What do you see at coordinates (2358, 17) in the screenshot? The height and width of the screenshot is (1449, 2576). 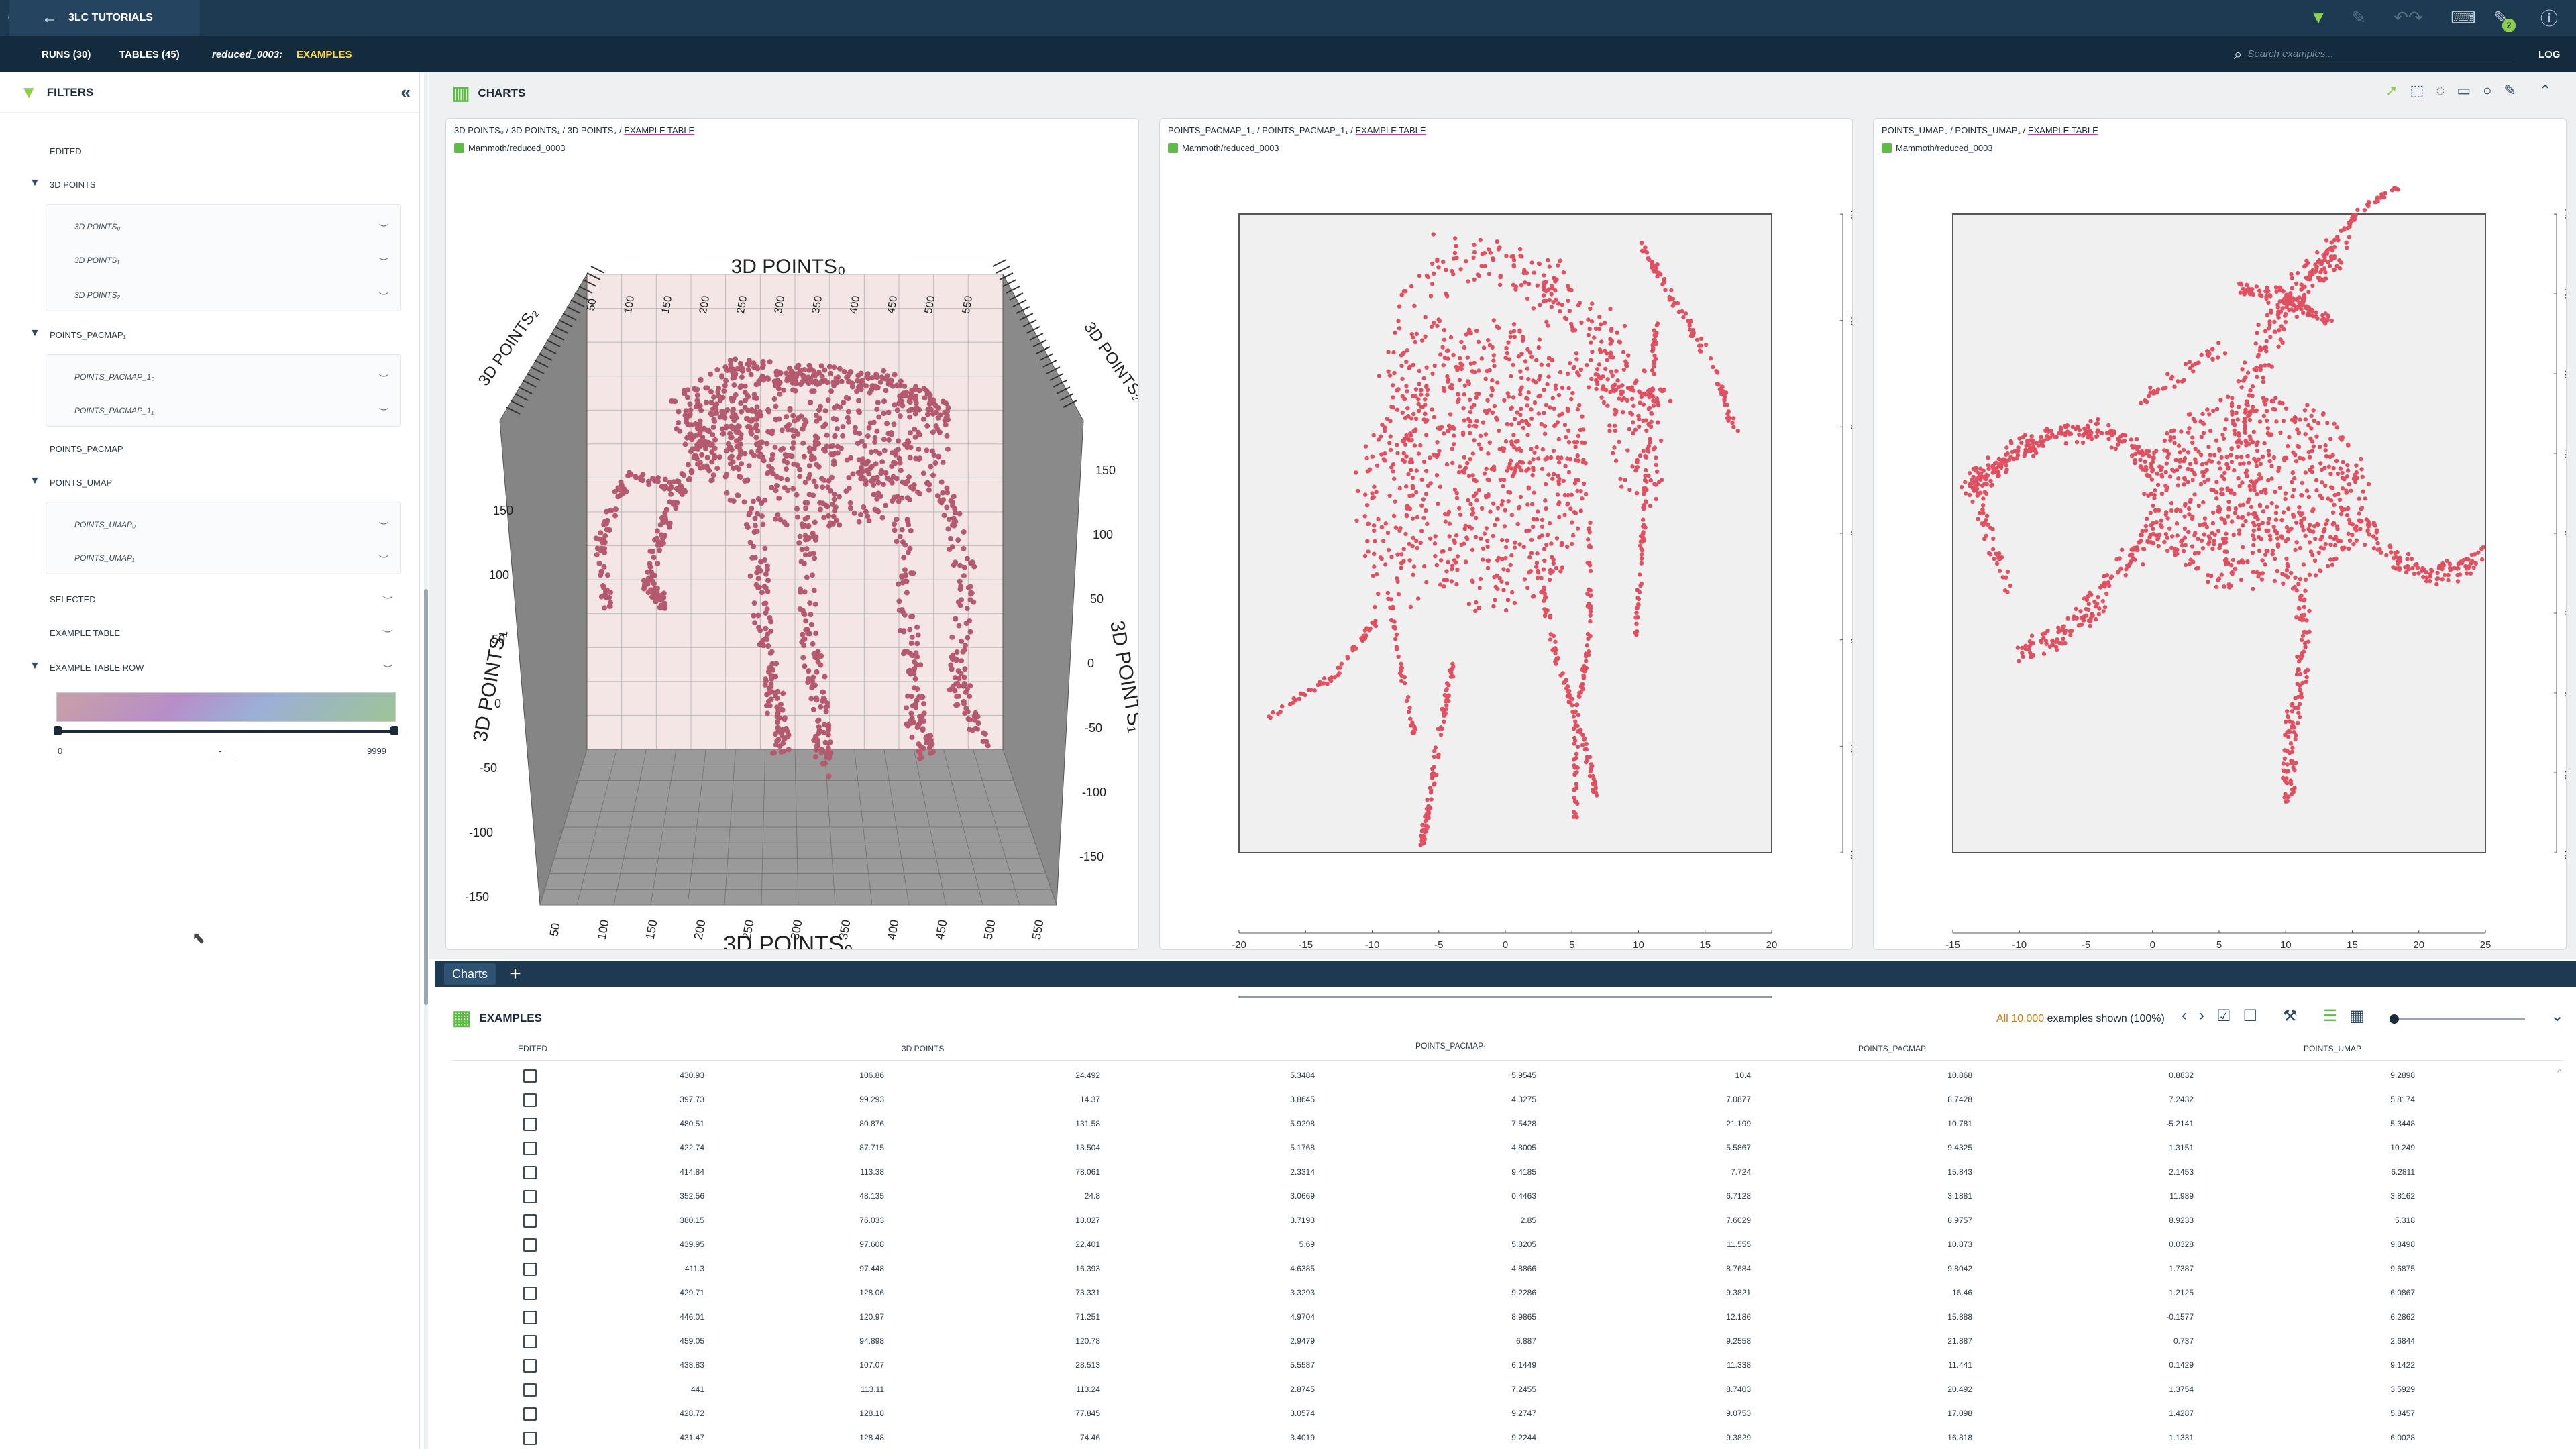 I see `edit-icon: ✎` at bounding box center [2358, 17].